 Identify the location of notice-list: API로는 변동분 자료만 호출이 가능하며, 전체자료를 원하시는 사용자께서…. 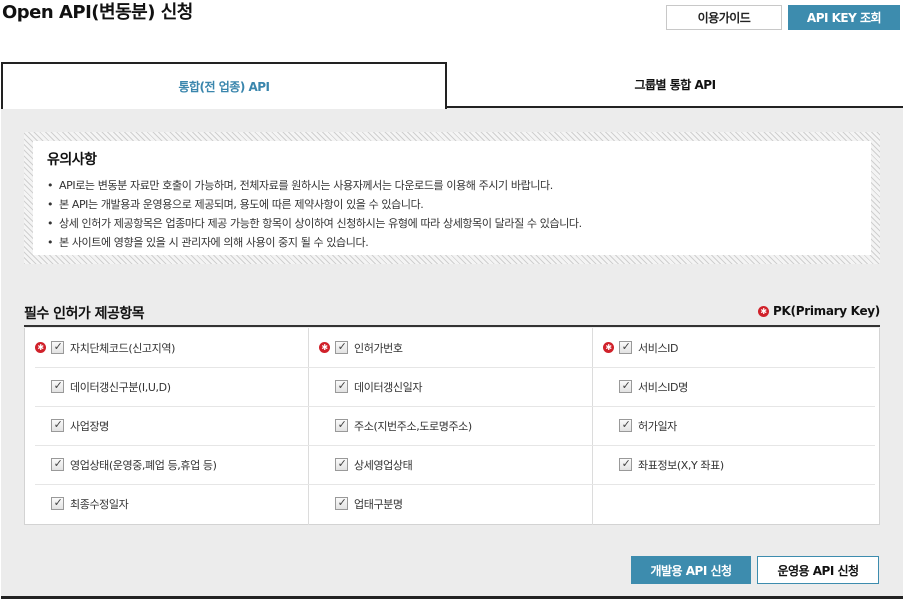
(452, 214).